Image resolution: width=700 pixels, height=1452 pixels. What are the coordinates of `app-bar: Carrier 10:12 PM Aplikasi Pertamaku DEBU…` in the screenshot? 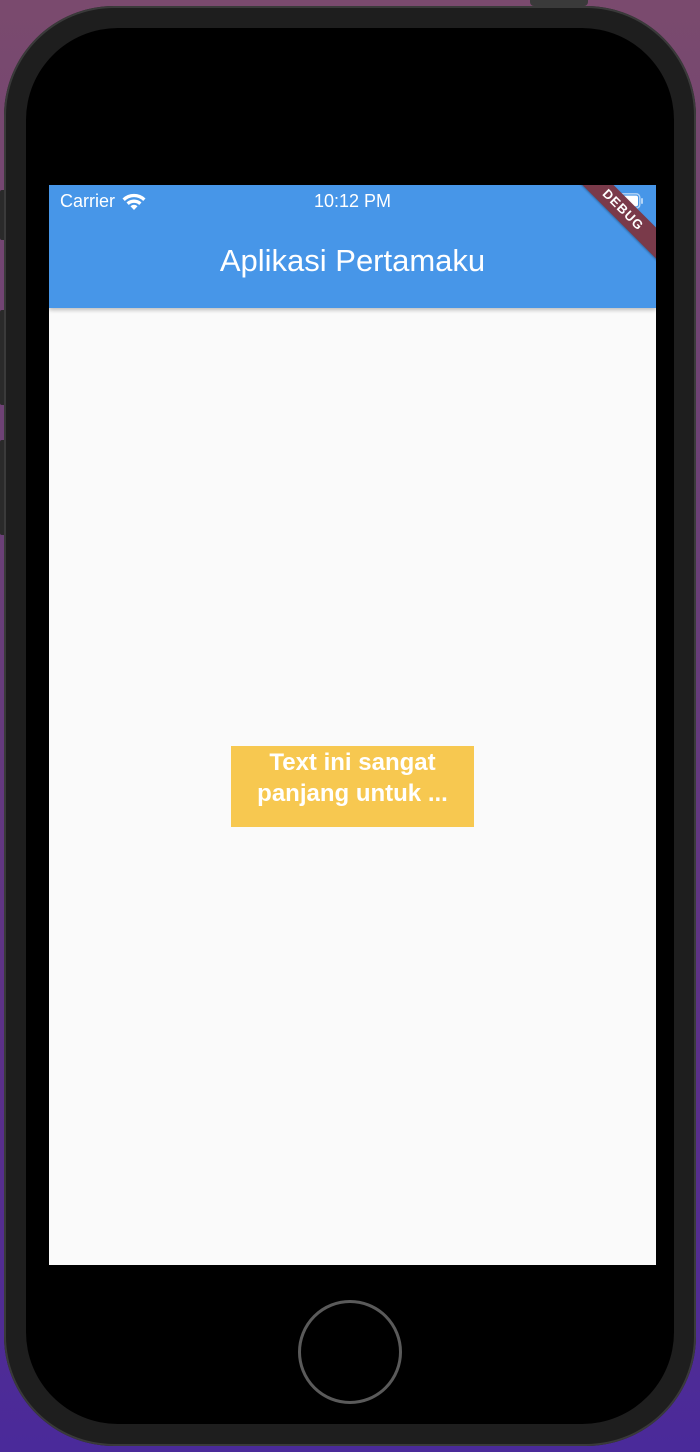 It's located at (352, 246).